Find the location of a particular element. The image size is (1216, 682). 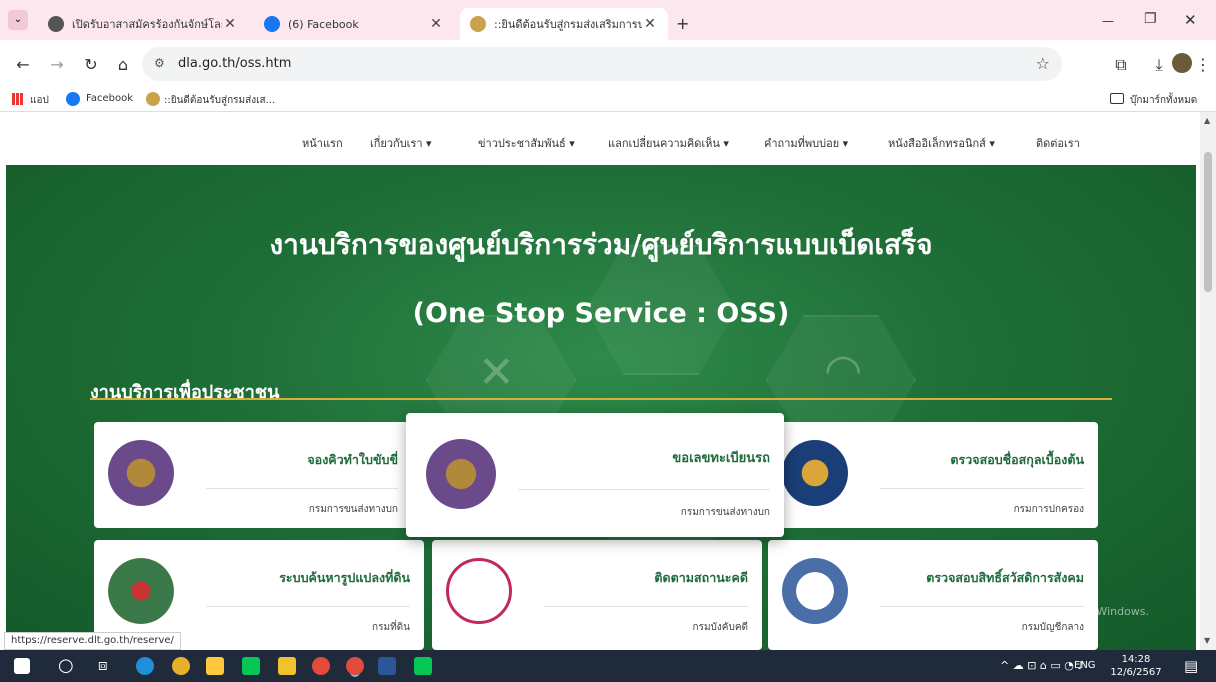

restore-icon: ❐ is located at coordinates (1150, 19).